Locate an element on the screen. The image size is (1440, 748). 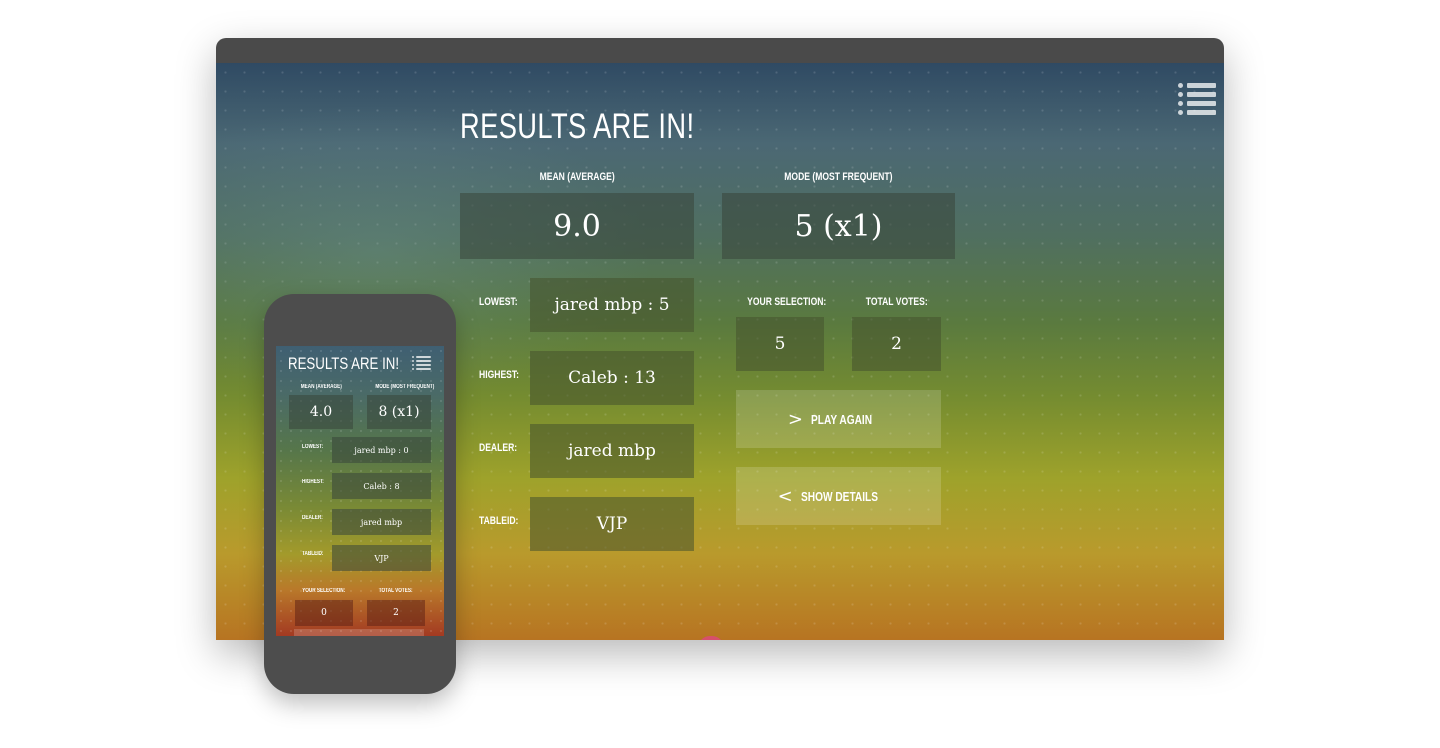
highest-label: HIGHEST: is located at coordinates (499, 375).